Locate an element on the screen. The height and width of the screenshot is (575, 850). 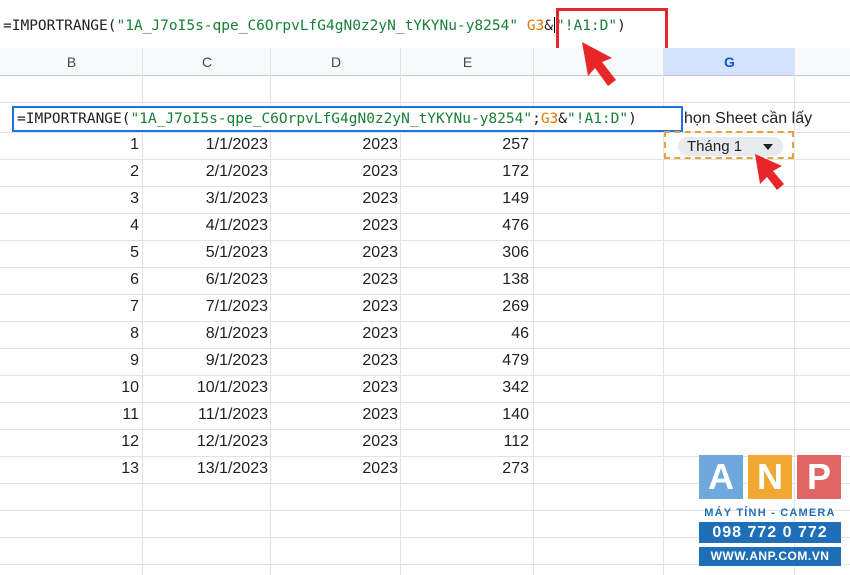
logo-tagline: MÁY TÍNH - CAMERA is located at coordinates (770, 513).